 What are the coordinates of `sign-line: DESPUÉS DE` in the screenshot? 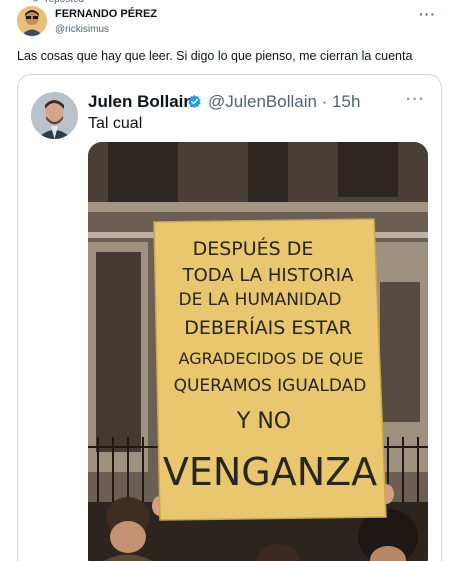 It's located at (253, 248).